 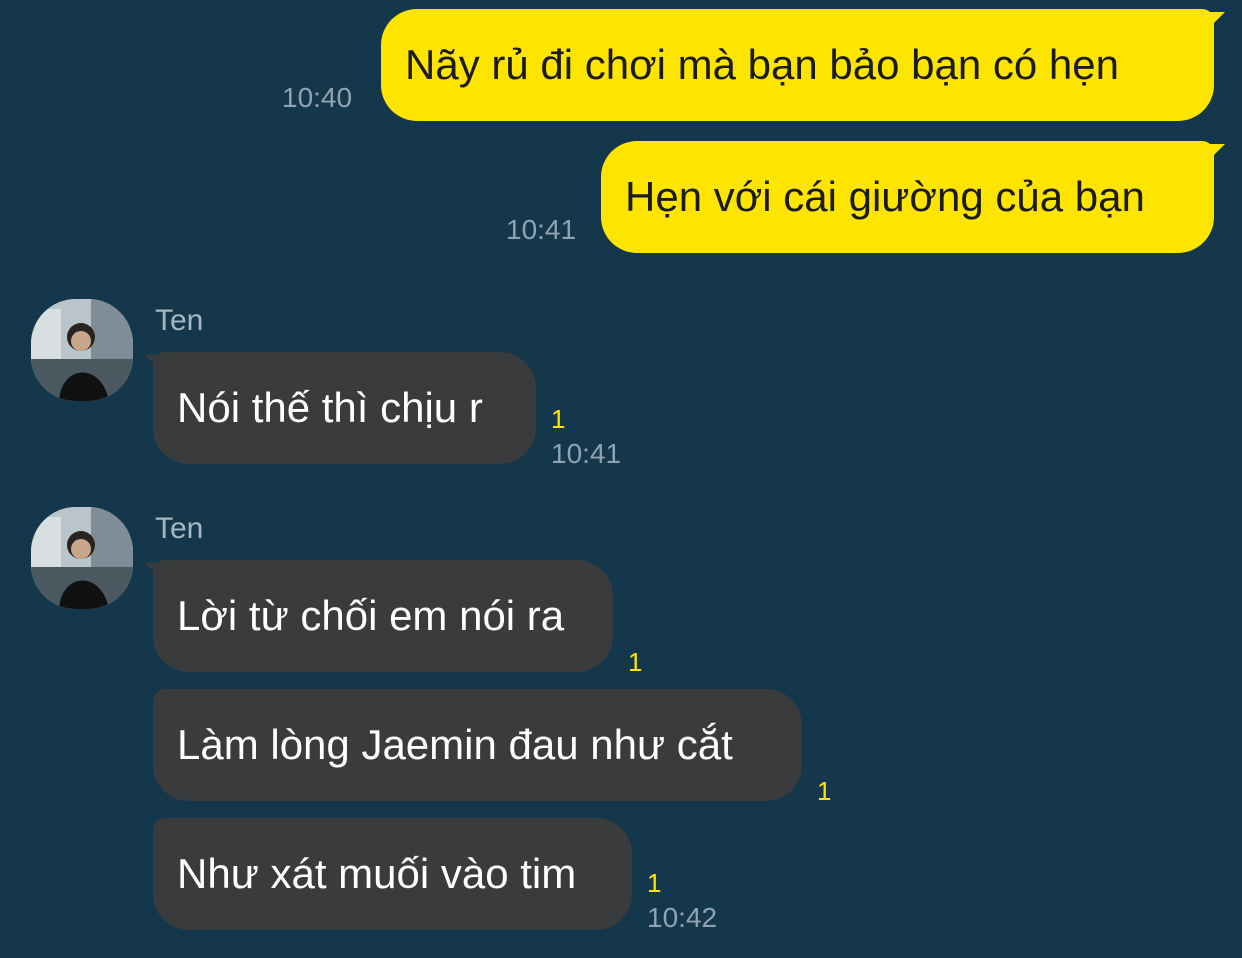 What do you see at coordinates (682, 917) in the screenshot?
I see `message-timestamp: 10:42` at bounding box center [682, 917].